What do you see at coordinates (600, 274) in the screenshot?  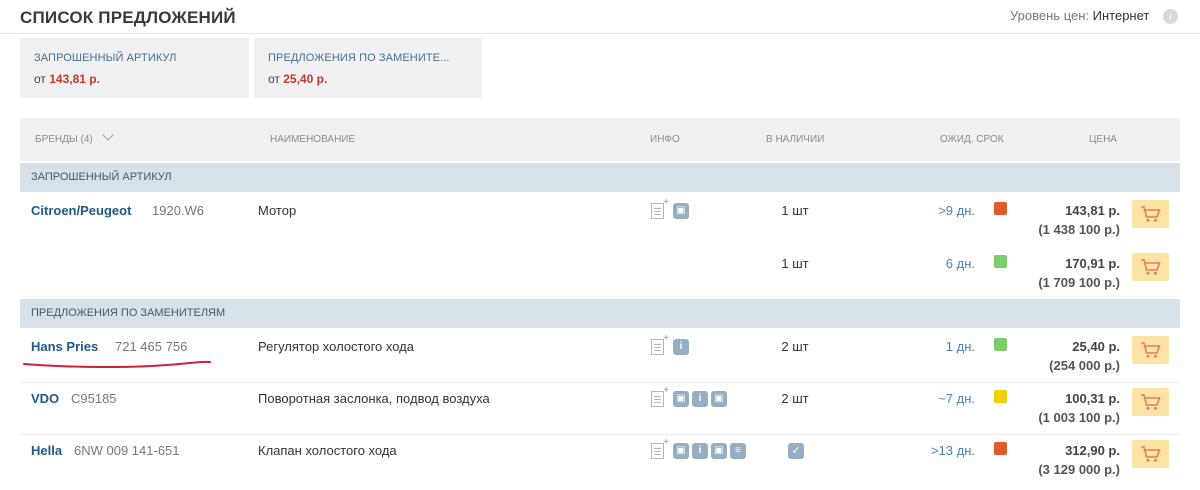 I see `table-row: 1 шт 6 дн. 170,91 р. (1 709 100 р.)` at bounding box center [600, 274].